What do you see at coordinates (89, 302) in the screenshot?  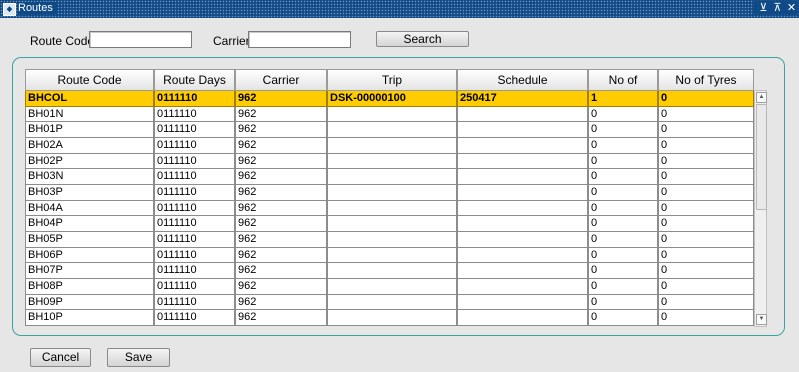 I see `cell-route-code: BH09P` at bounding box center [89, 302].